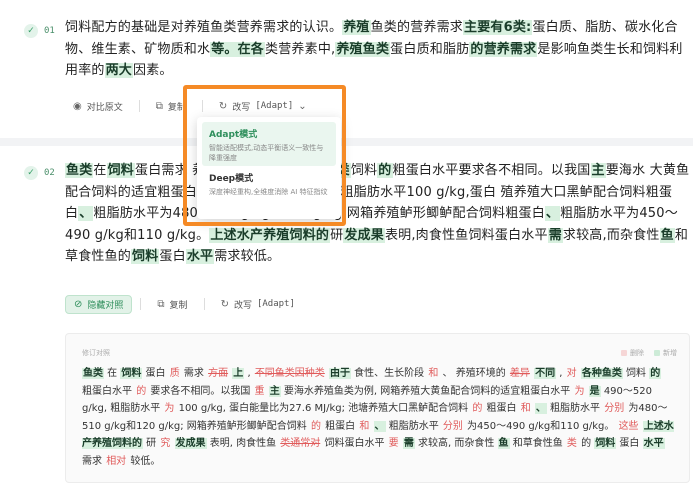 Image resolution: width=693 pixels, height=491 pixels. What do you see at coordinates (79, 170) in the screenshot?
I see `highlighted-text: 鱼类` at bounding box center [79, 170].